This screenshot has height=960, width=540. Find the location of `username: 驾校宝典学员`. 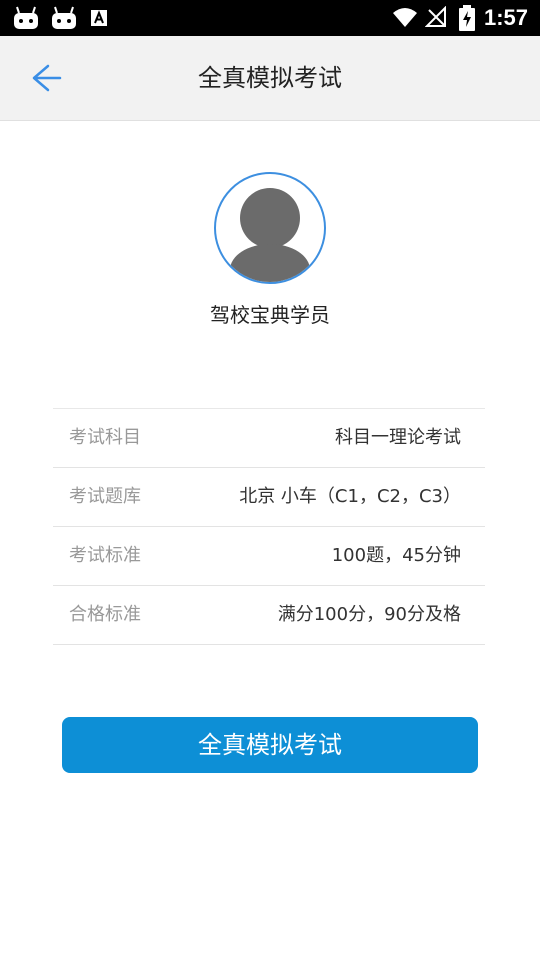

username: 驾校宝典学员 is located at coordinates (270, 315).